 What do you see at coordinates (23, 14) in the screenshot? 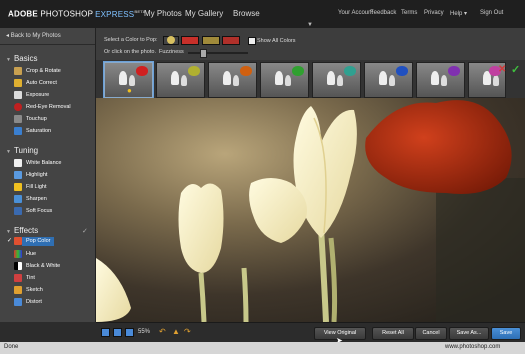
I see `brand-name: ADOBE` at bounding box center [23, 14].